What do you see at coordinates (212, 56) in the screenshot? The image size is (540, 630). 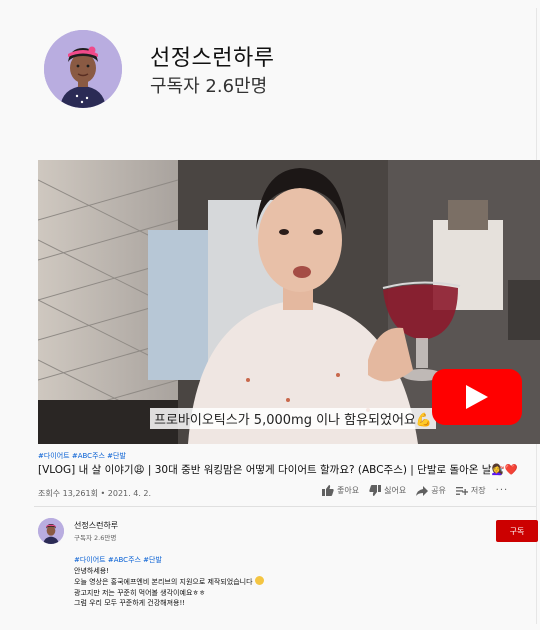 I see `channel-name: 선정스런하루` at bounding box center [212, 56].